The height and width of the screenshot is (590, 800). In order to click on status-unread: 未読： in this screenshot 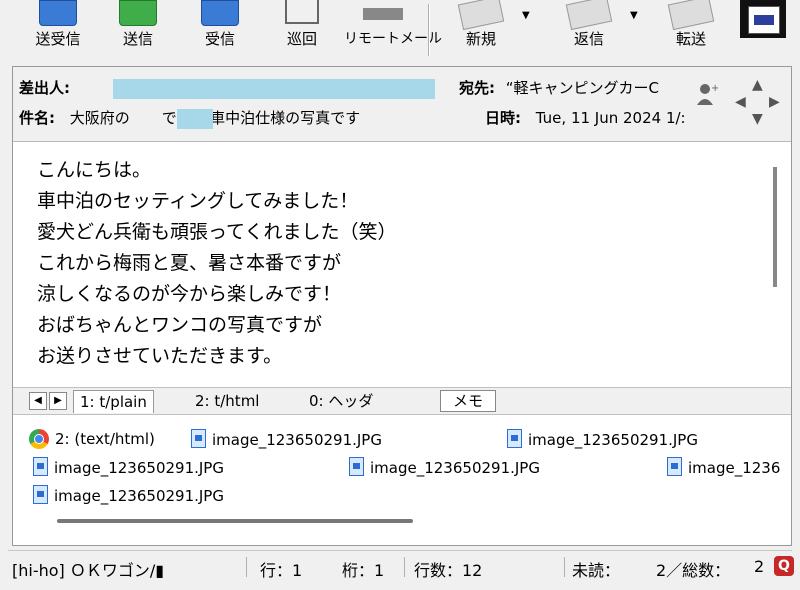, I will do `click(596, 570)`.